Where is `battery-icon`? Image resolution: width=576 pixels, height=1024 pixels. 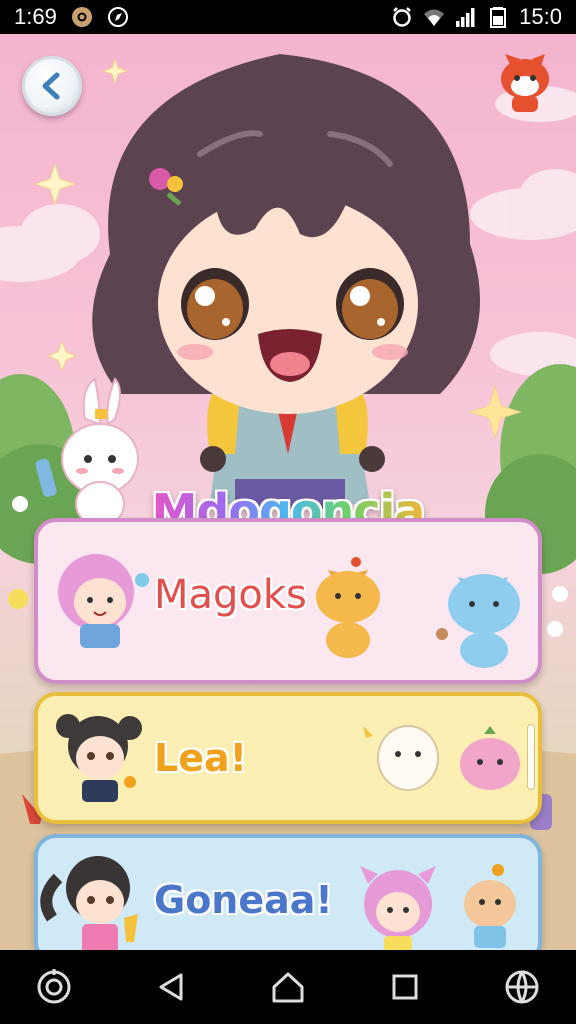
battery-icon is located at coordinates (498, 17).